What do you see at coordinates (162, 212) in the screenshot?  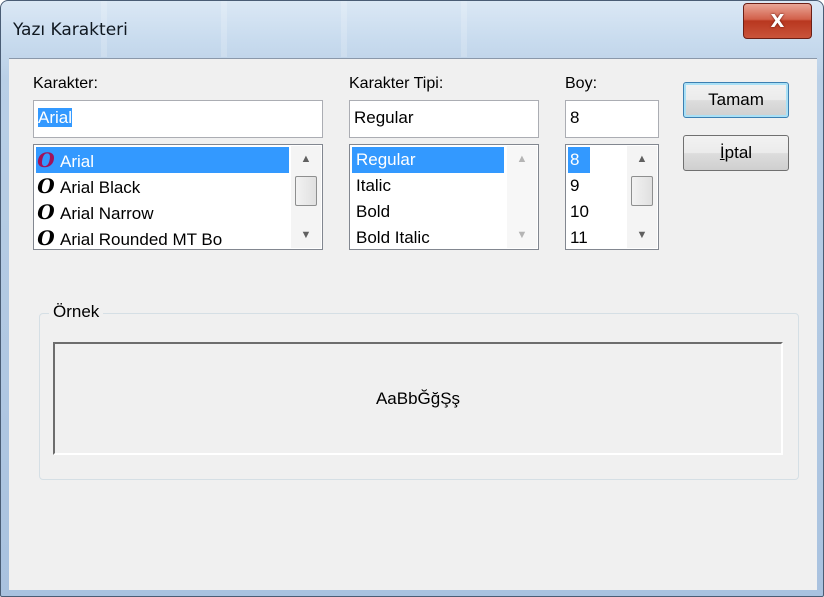 I see `font-list-item: O Arial Narrow` at bounding box center [162, 212].